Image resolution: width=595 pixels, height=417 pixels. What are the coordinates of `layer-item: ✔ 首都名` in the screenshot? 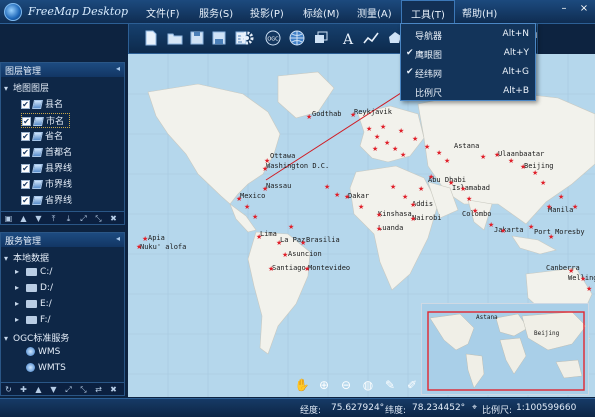 It's located at (46, 152).